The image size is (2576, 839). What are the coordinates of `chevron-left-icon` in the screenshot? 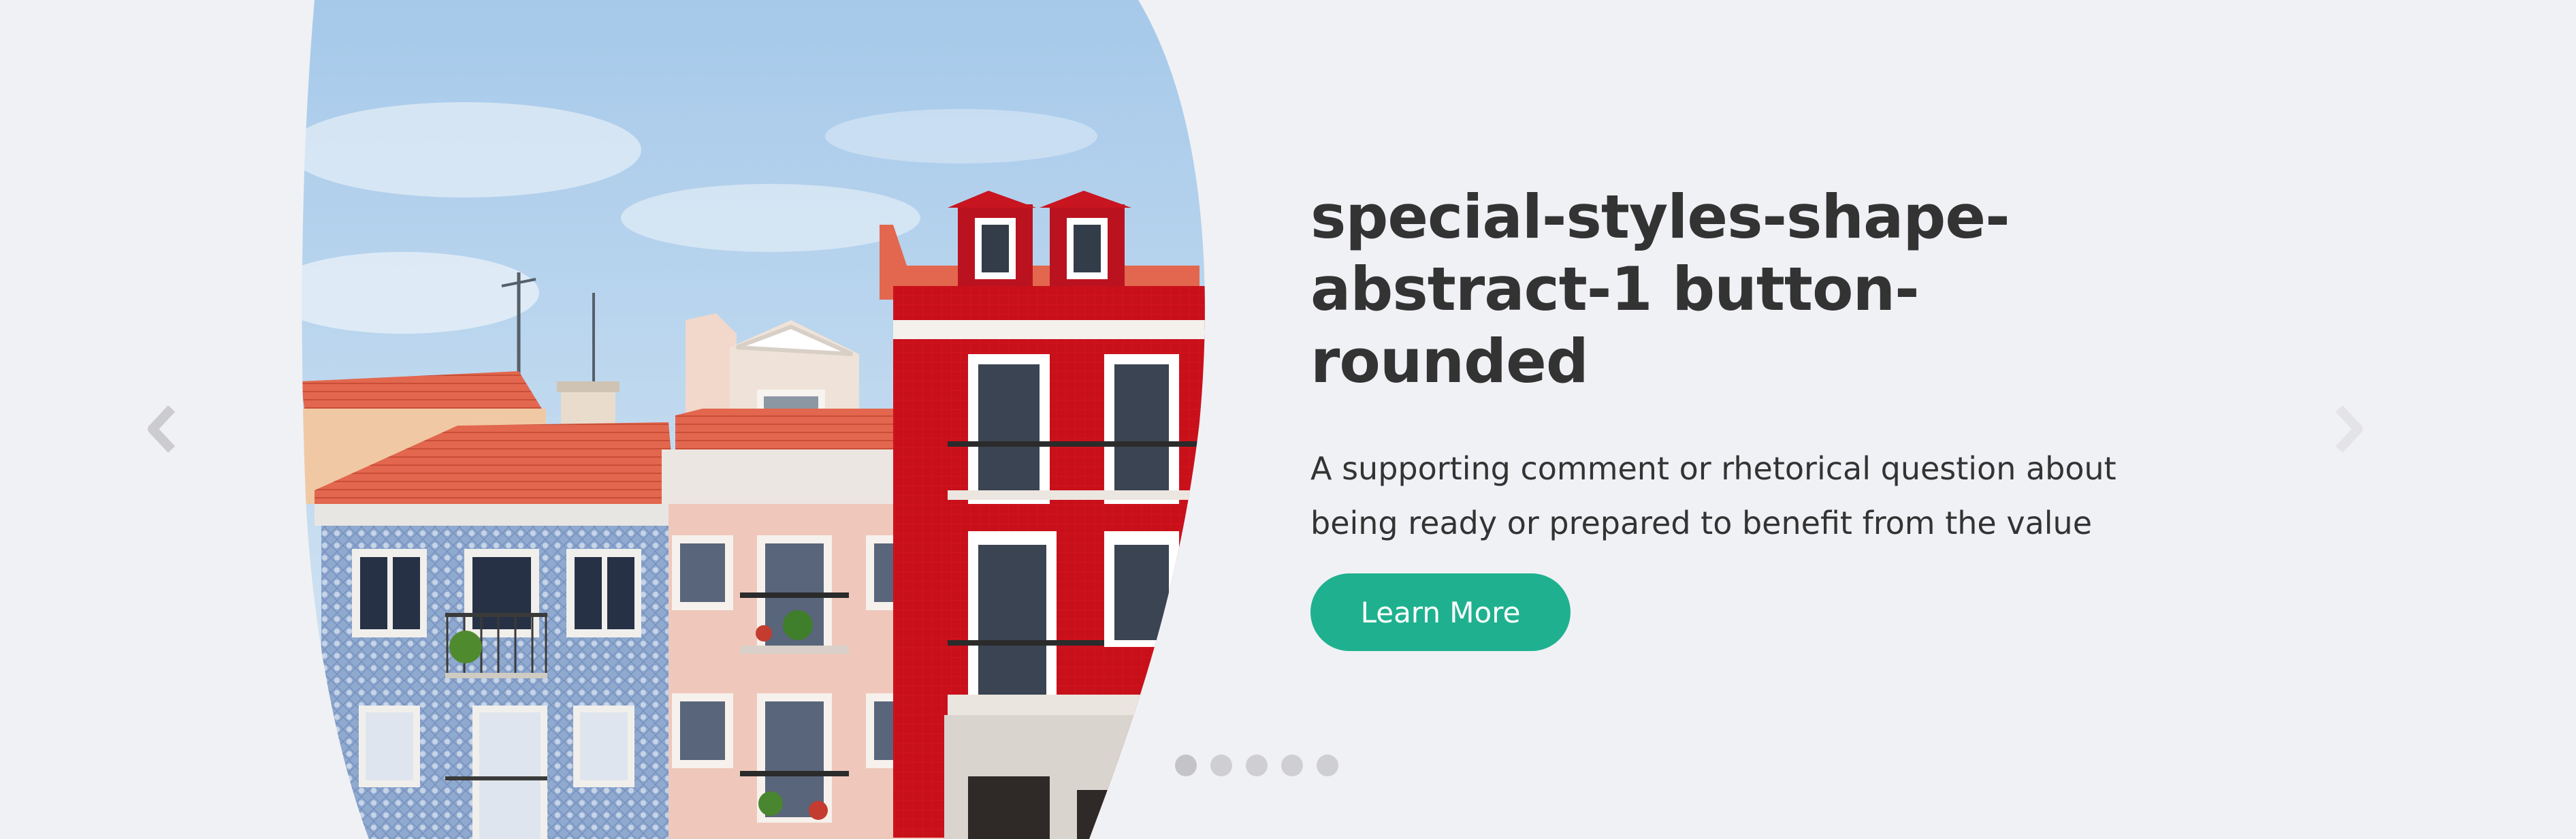 It's located at (162, 429).